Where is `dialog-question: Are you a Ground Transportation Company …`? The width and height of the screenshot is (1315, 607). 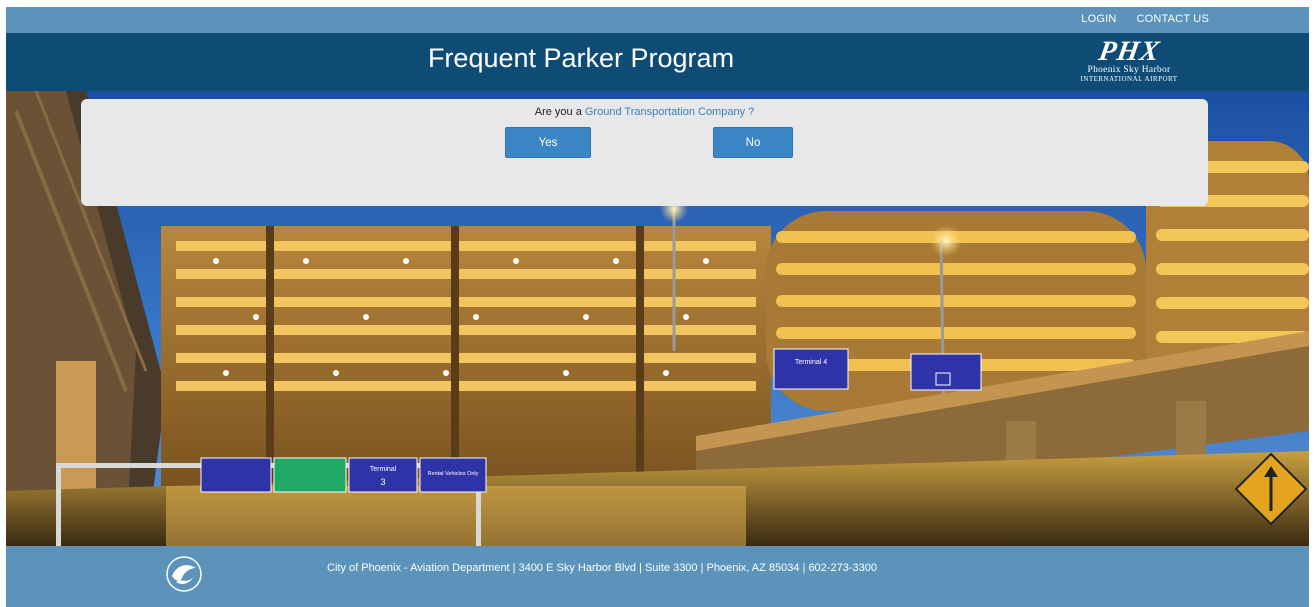 dialog-question: Are you a Ground Transportation Company … is located at coordinates (644, 112).